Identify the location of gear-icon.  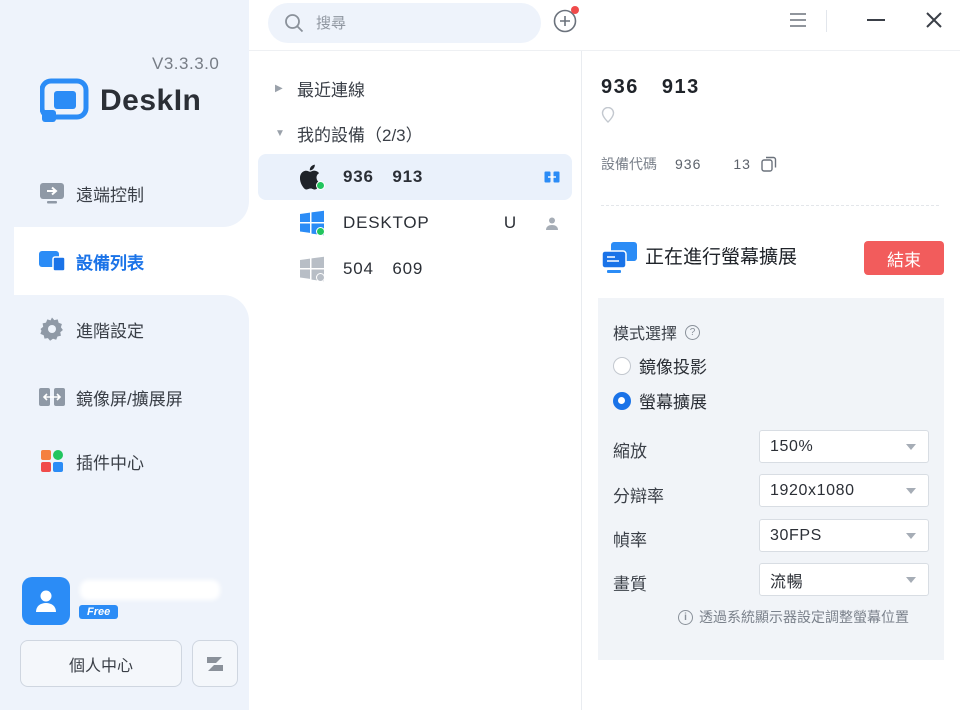
(52, 329).